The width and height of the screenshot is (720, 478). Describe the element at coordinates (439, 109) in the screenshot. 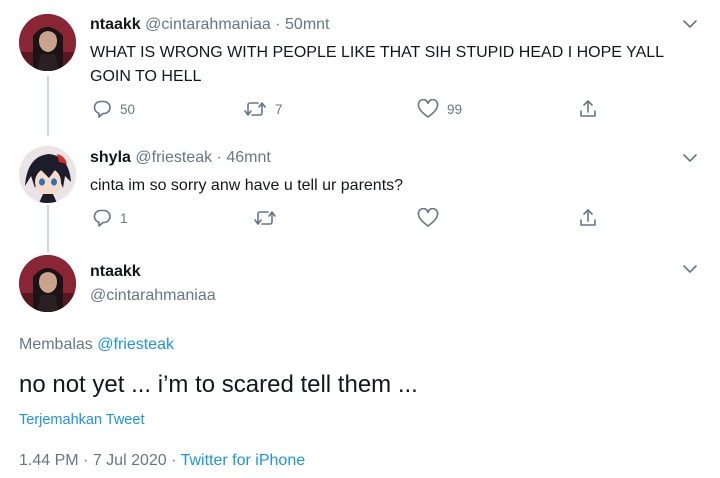

I see `like-button: 99` at that location.